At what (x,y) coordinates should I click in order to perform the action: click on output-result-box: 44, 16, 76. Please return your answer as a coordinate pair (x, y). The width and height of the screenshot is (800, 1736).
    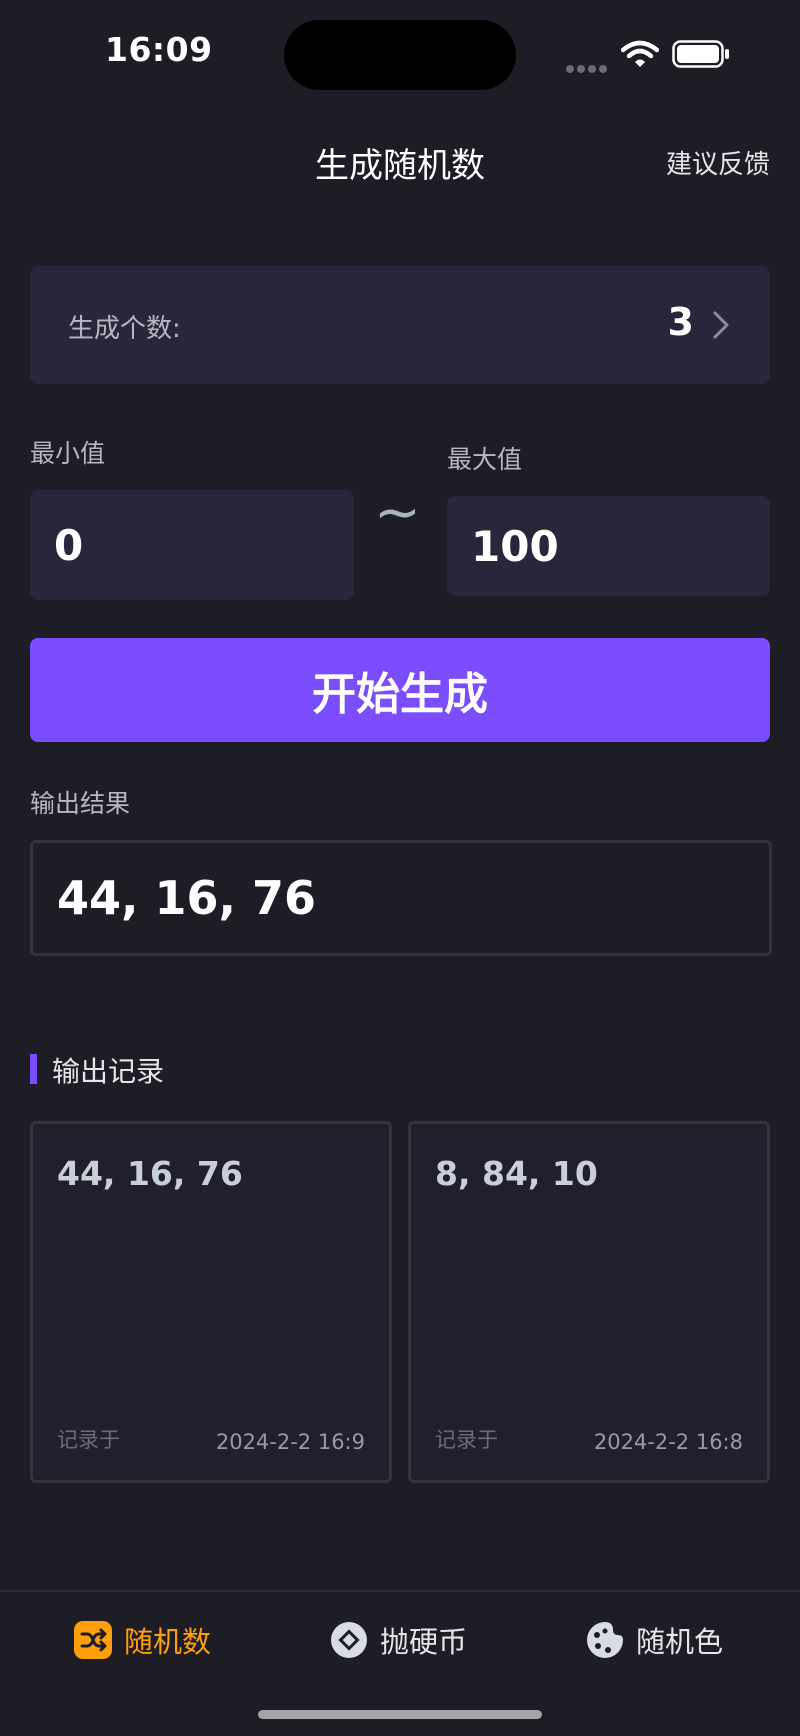
    Looking at the image, I should click on (401, 898).